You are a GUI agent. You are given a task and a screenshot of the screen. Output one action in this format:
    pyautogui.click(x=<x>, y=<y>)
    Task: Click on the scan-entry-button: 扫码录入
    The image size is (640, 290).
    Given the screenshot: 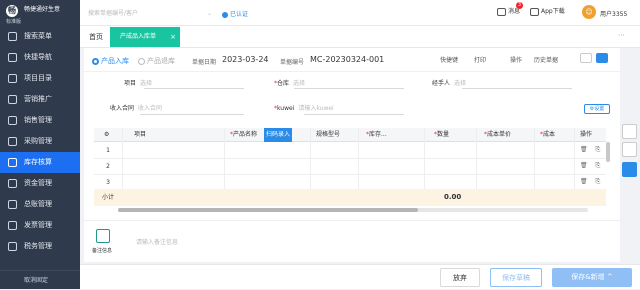 What is the action you would take?
    pyautogui.click(x=278, y=135)
    